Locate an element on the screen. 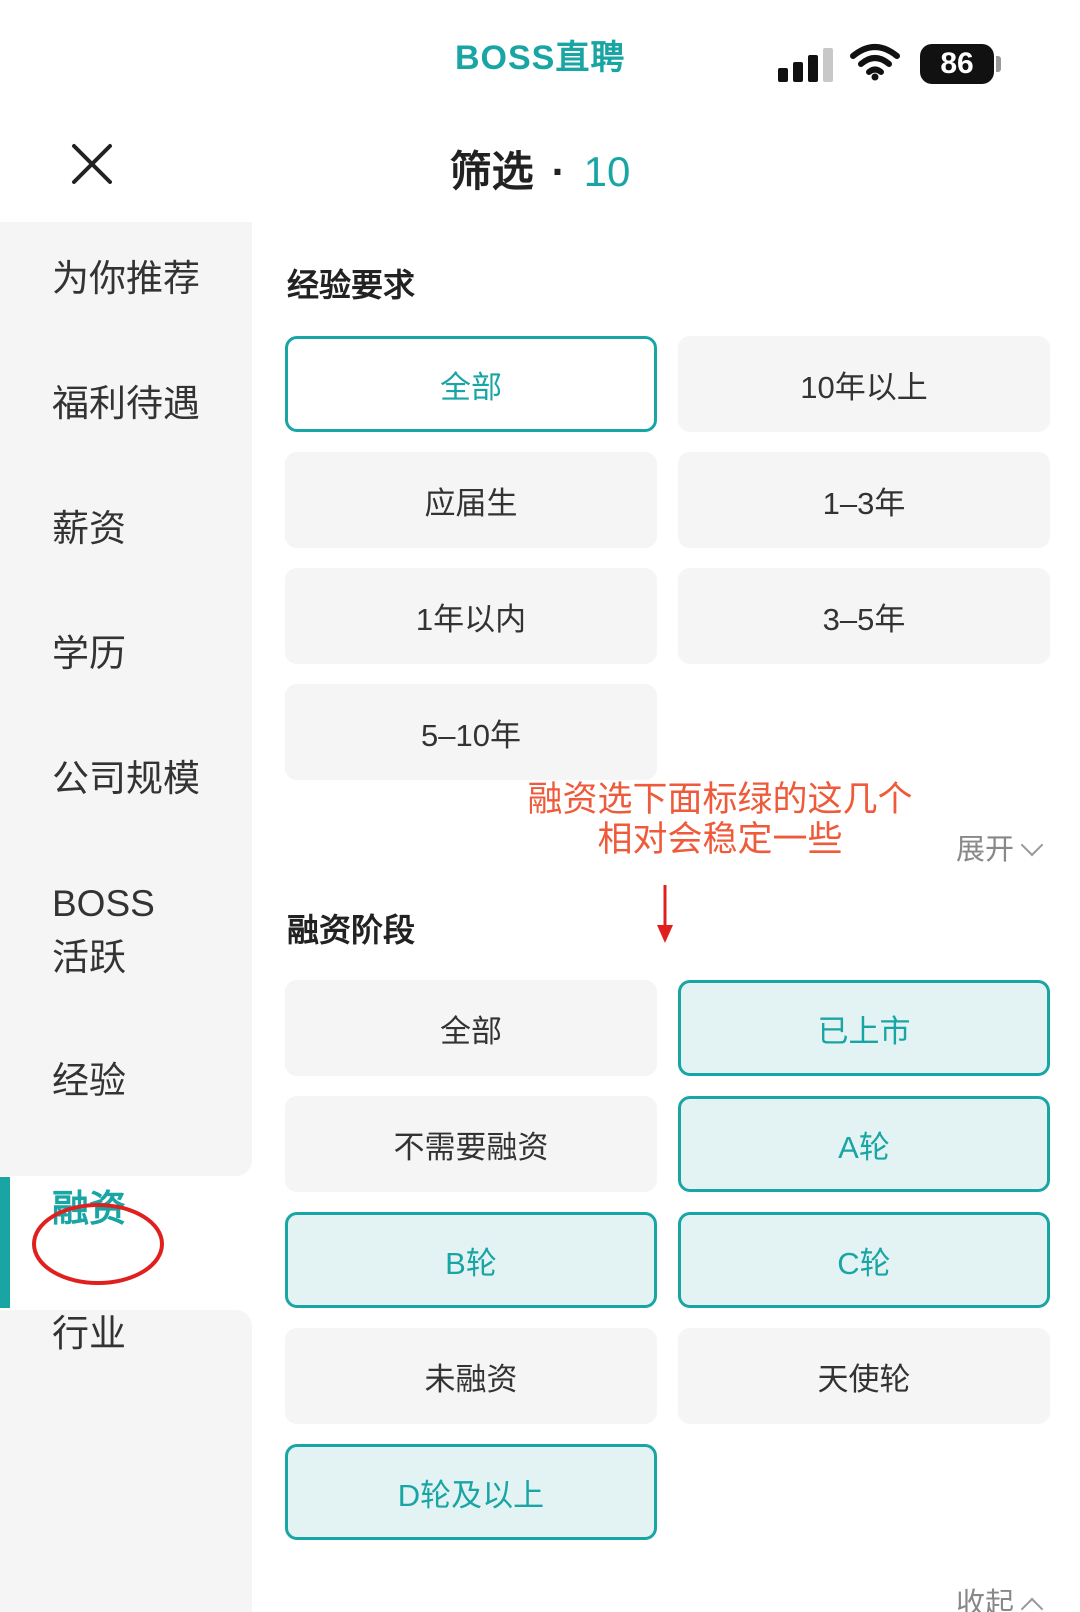  option-experience-1-3: 1–3年 is located at coordinates (864, 500).